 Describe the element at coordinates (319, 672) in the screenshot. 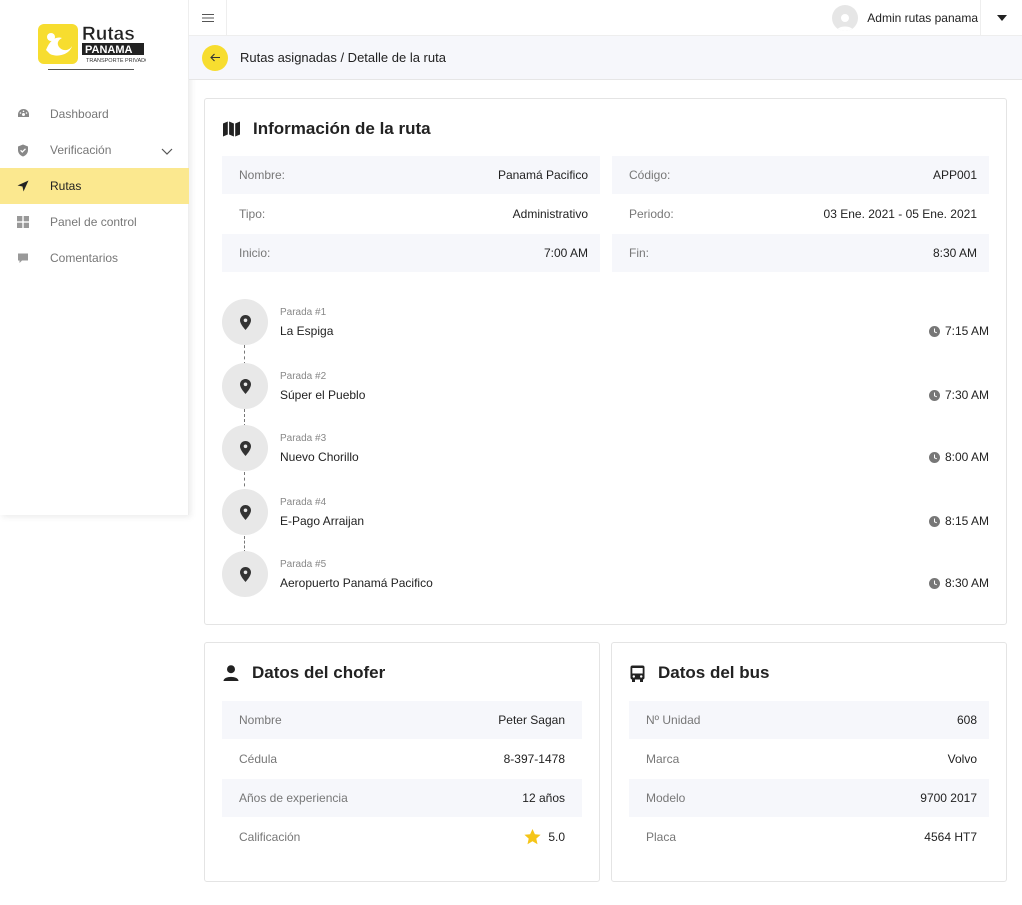

I see `driver-title-text: Datos del chofer` at that location.